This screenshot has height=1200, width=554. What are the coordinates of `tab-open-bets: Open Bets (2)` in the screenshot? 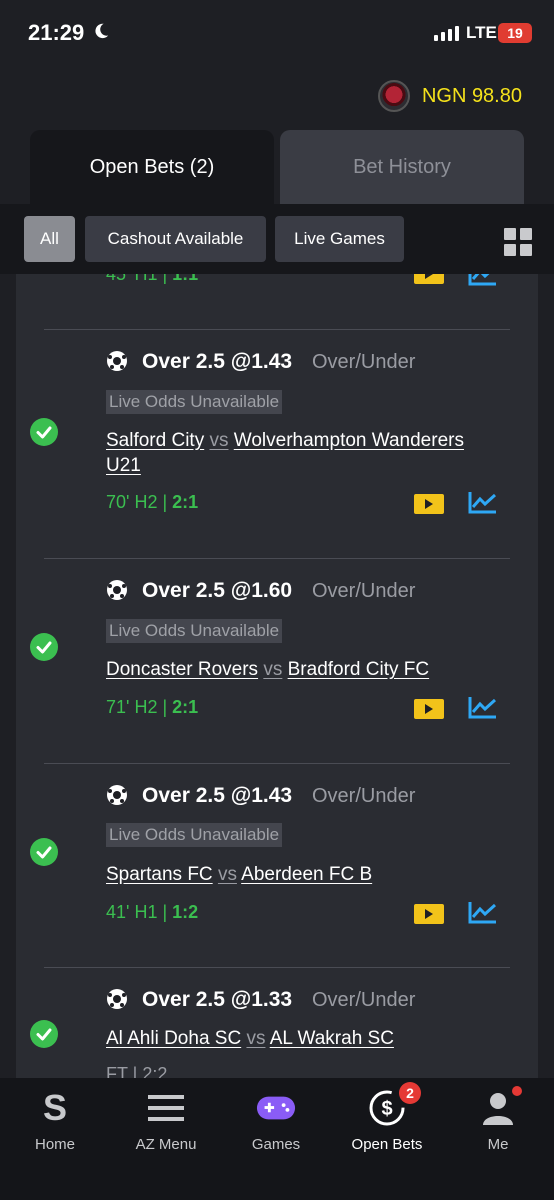 It's located at (152, 167).